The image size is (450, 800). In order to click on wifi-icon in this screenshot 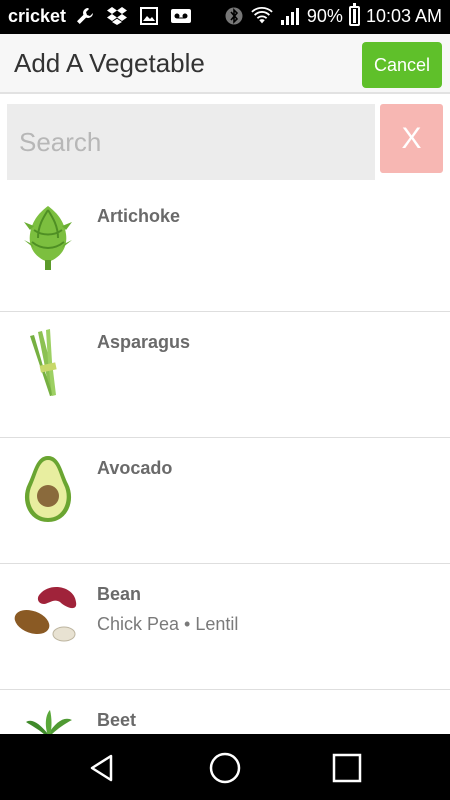, I will do `click(262, 16)`.